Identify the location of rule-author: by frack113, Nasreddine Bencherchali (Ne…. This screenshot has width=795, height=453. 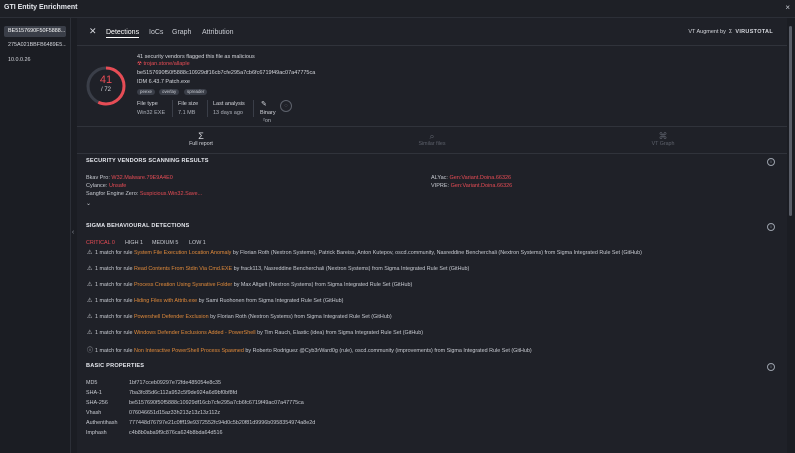
(351, 269).